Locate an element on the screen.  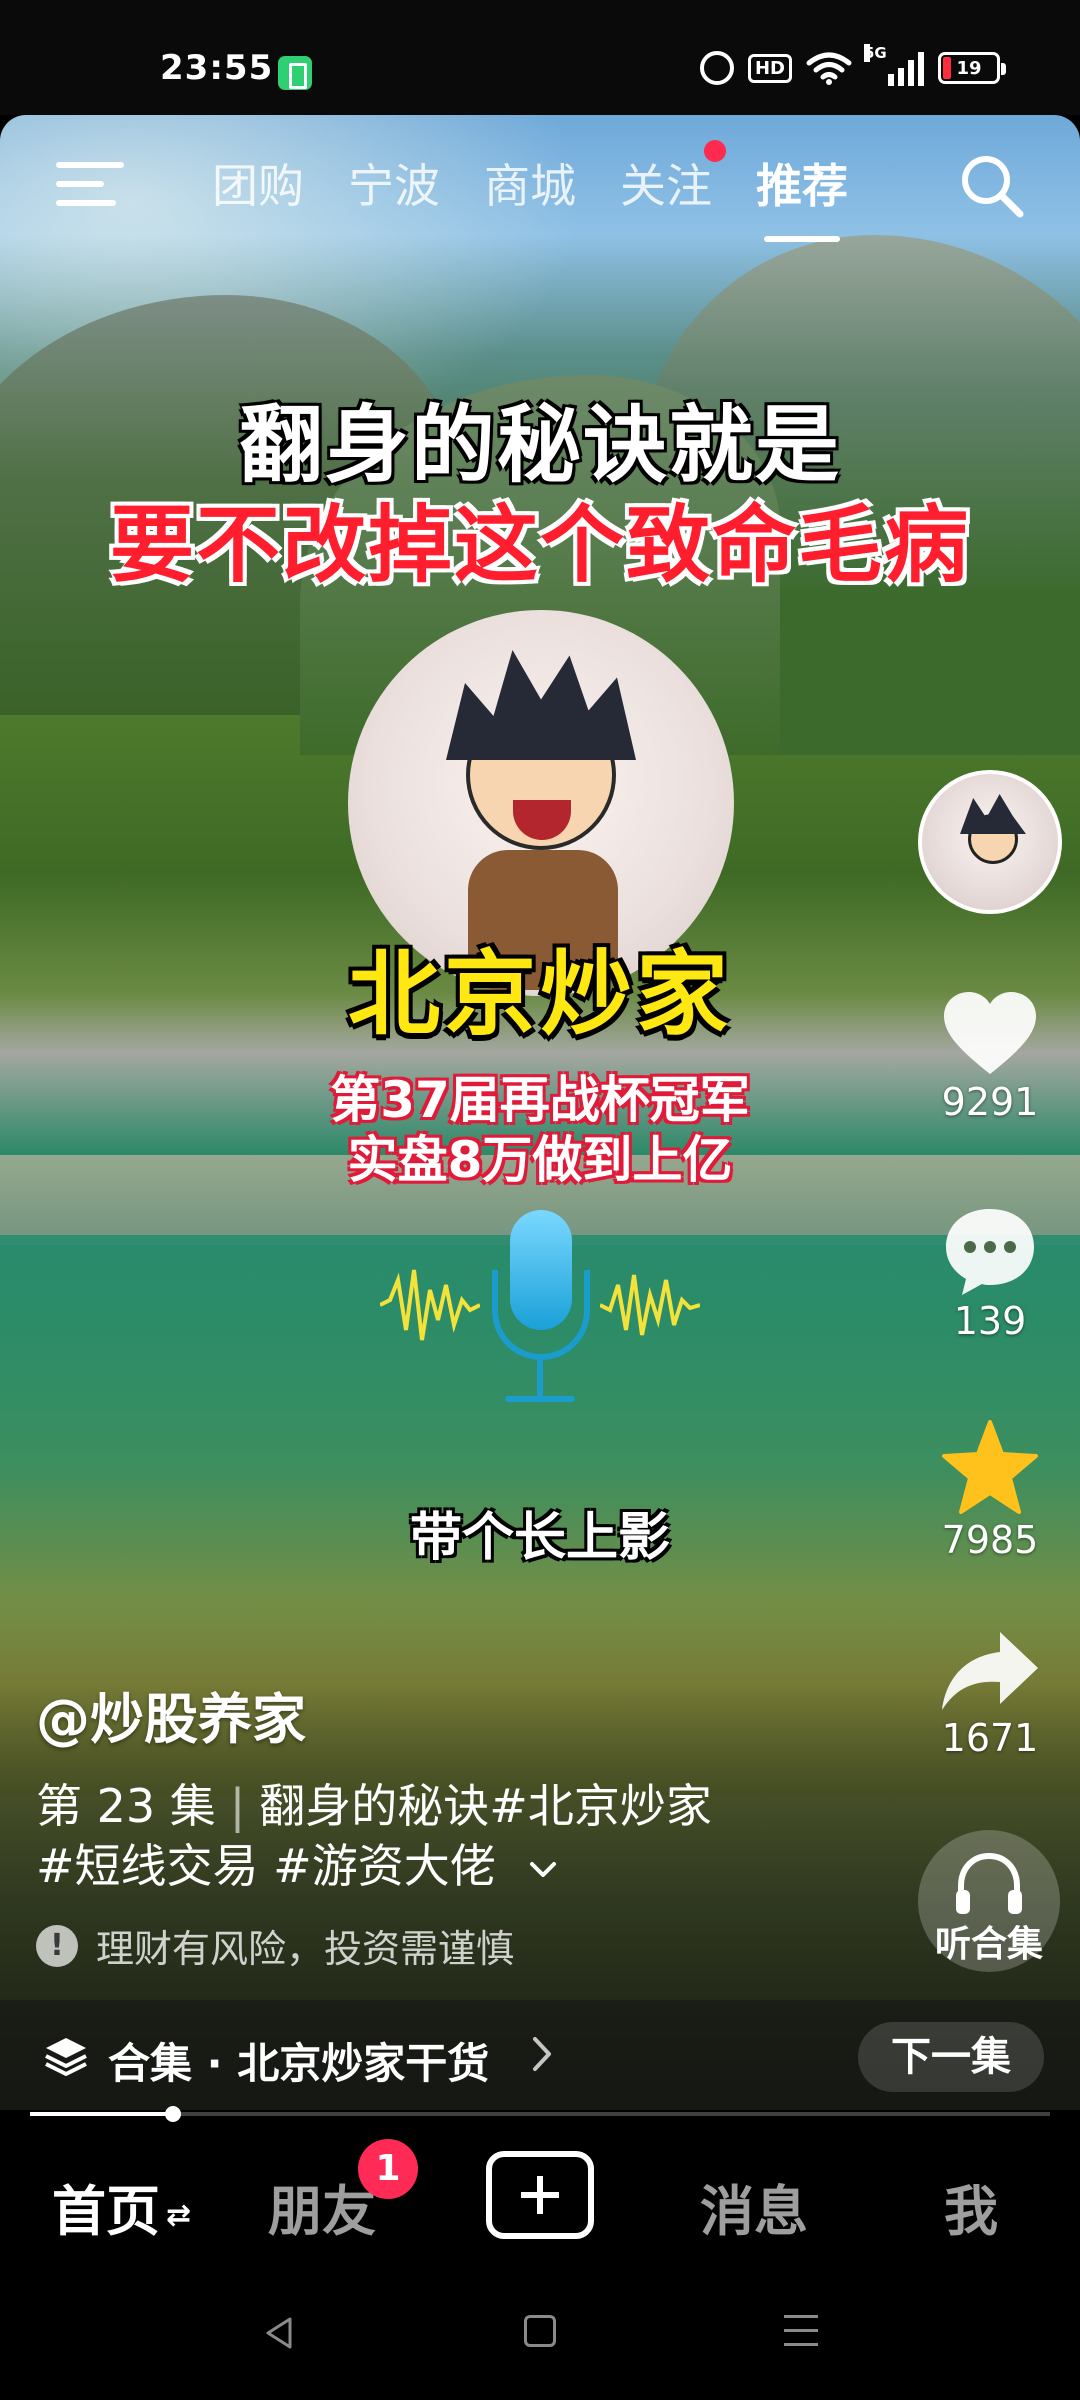
favorite-button: 7985 is located at coordinates (990, 1491).